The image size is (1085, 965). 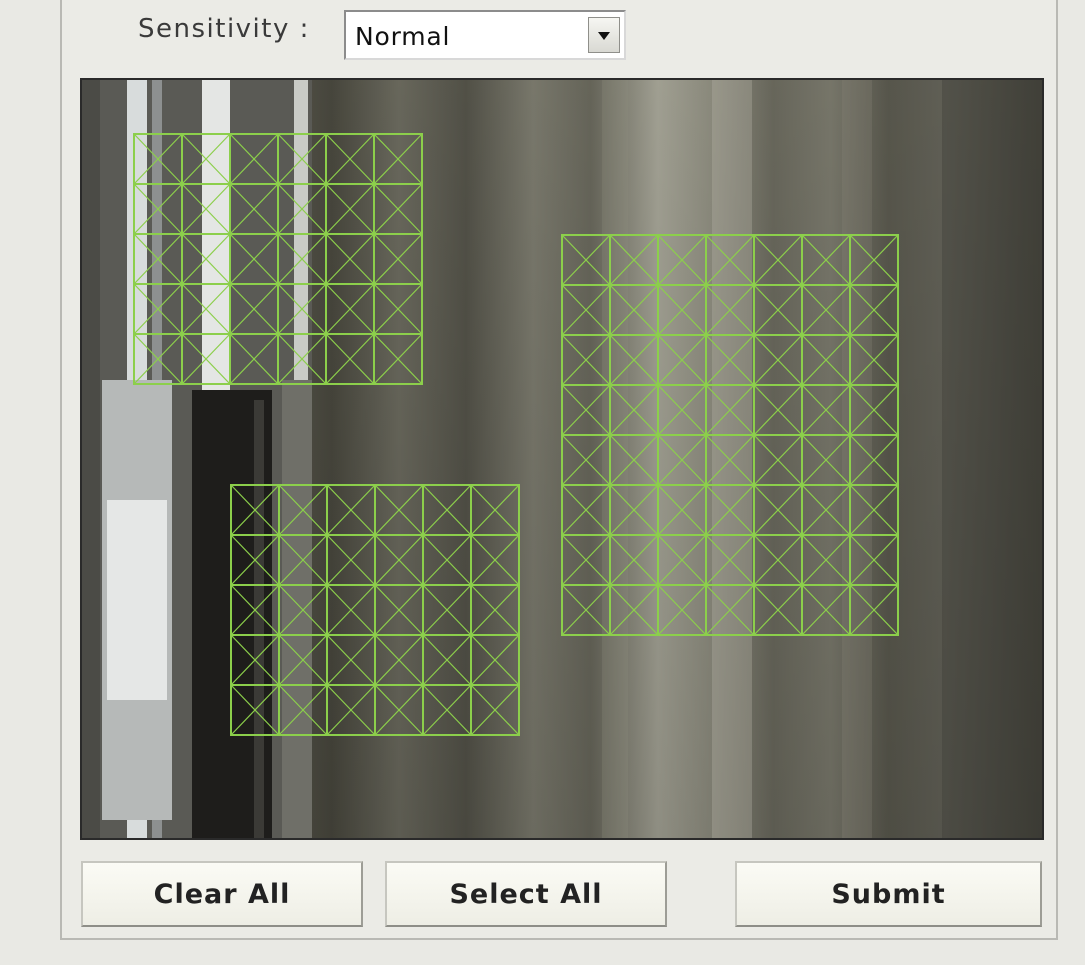 I want to click on sensitivity-selected-value: Normal, so click(x=403, y=36).